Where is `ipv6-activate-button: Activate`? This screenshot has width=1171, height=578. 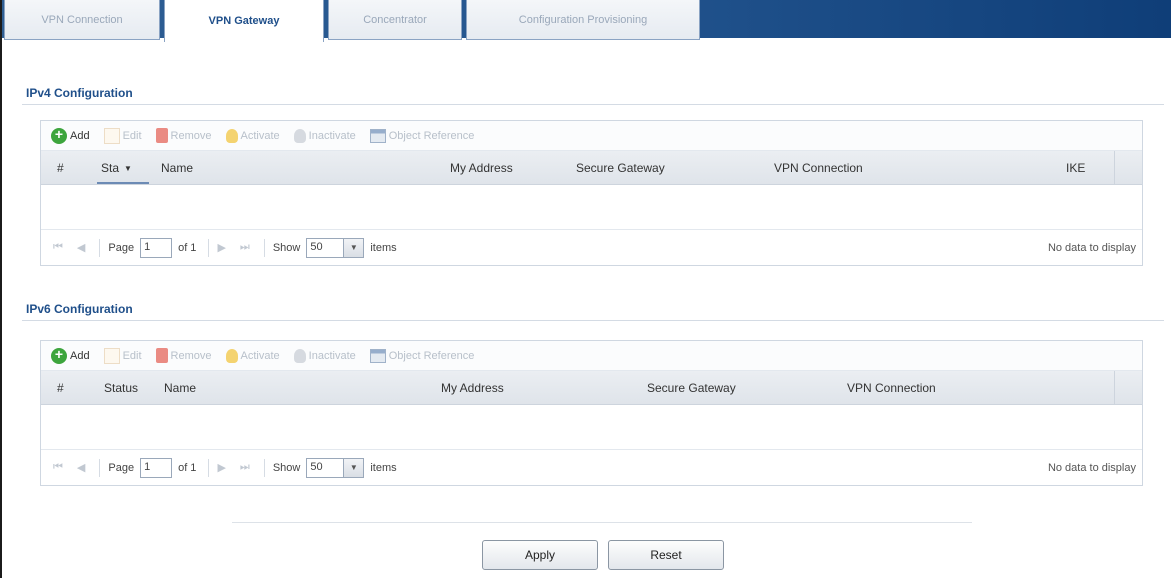 ipv6-activate-button: Activate is located at coordinates (252, 355).